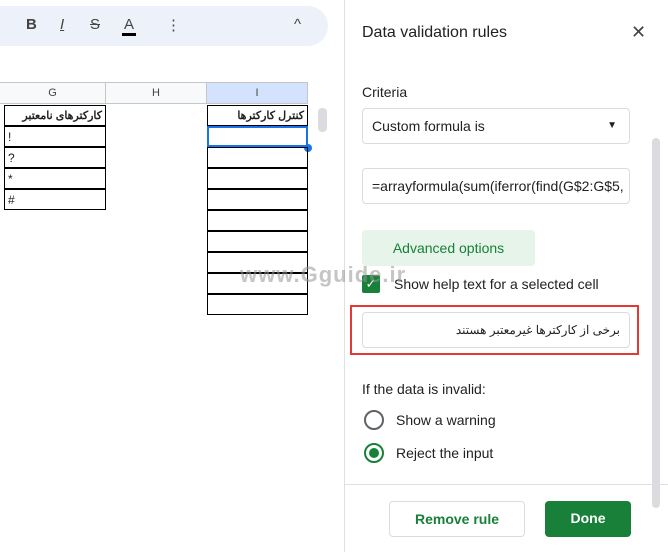  What do you see at coordinates (129, 26) in the screenshot?
I see `text-color-button: A` at bounding box center [129, 26].